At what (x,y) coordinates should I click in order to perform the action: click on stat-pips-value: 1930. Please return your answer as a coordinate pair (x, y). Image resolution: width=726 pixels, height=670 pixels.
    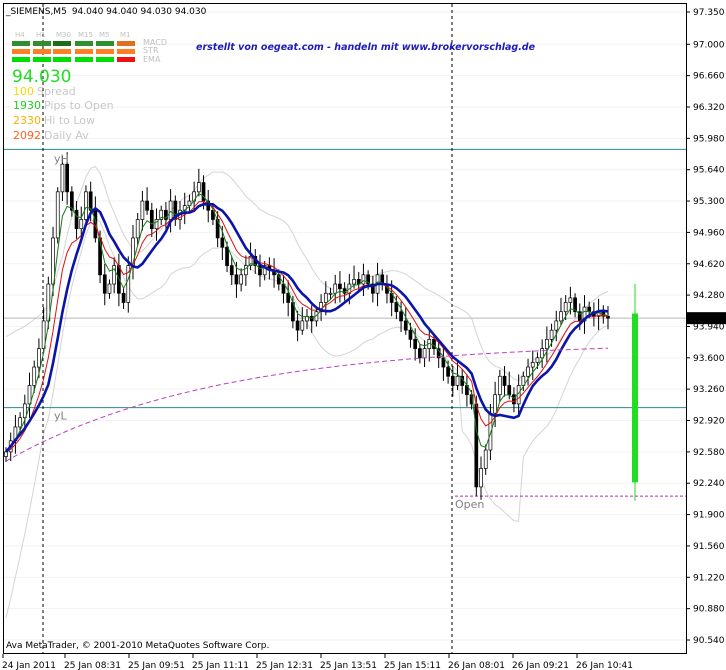
    Looking at the image, I should click on (27, 105).